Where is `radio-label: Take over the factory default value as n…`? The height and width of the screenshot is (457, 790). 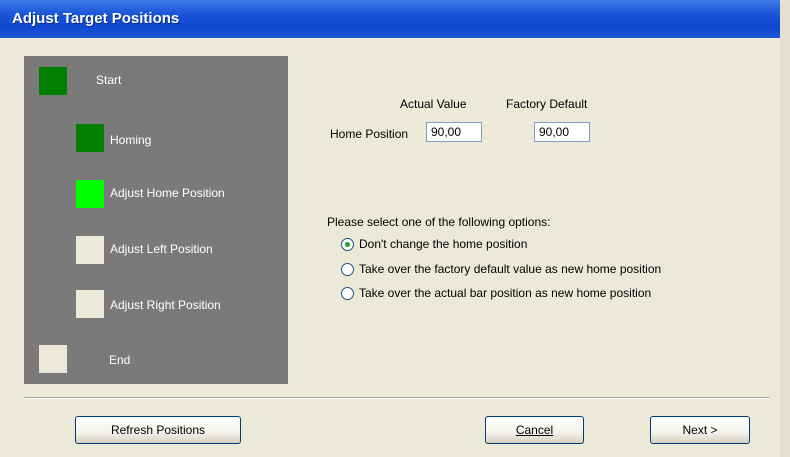
radio-label: Take over the factory default value as n… is located at coordinates (510, 269).